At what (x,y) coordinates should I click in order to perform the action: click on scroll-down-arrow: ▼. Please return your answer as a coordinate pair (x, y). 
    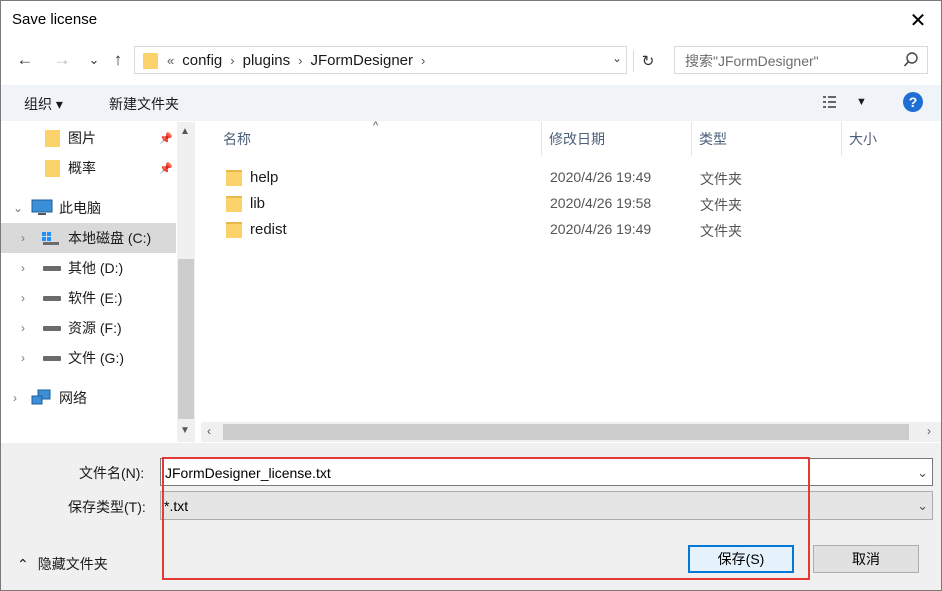
    Looking at the image, I should click on (185, 430).